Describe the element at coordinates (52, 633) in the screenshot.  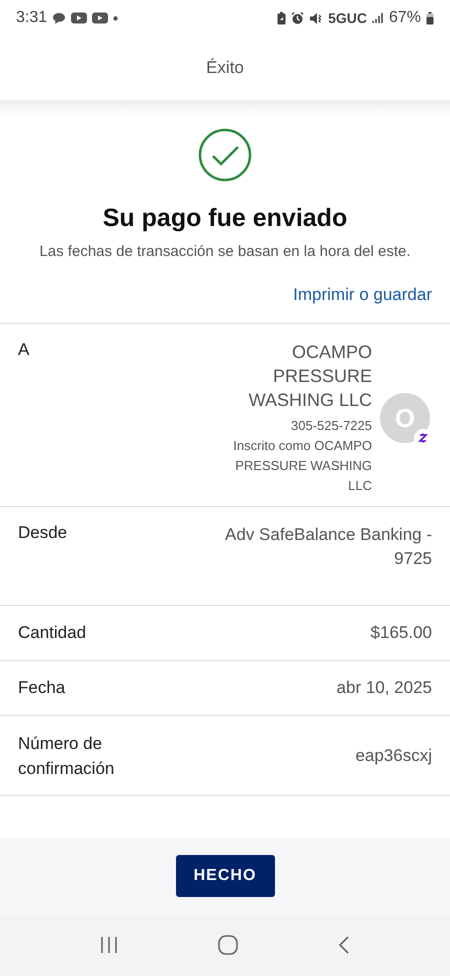
I see `detail-label: Cantidad` at that location.